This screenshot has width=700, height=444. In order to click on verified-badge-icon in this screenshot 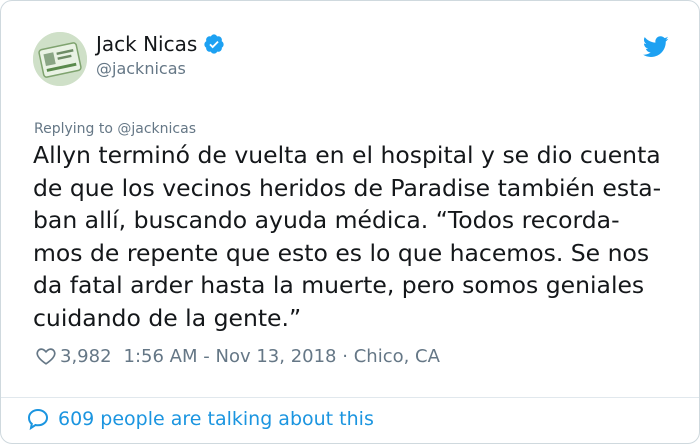, I will do `click(214, 44)`.